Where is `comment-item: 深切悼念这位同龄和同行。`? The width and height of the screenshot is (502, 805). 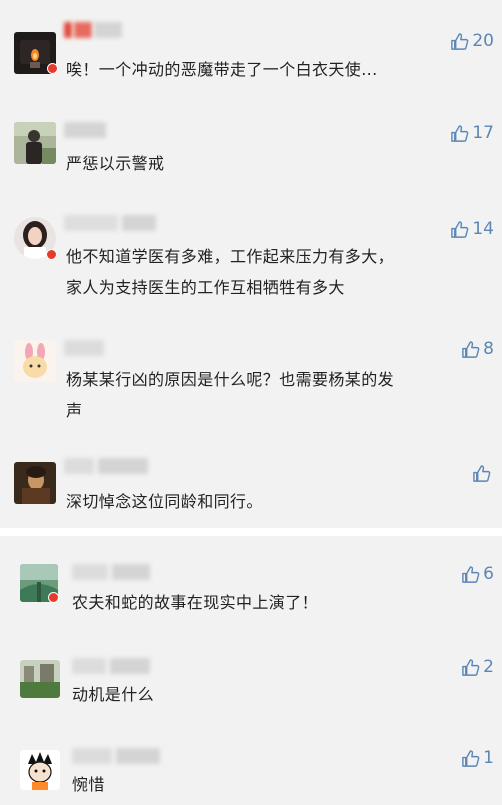
comment-item: 深切悼念这位同龄和同行。 is located at coordinates (251, 487).